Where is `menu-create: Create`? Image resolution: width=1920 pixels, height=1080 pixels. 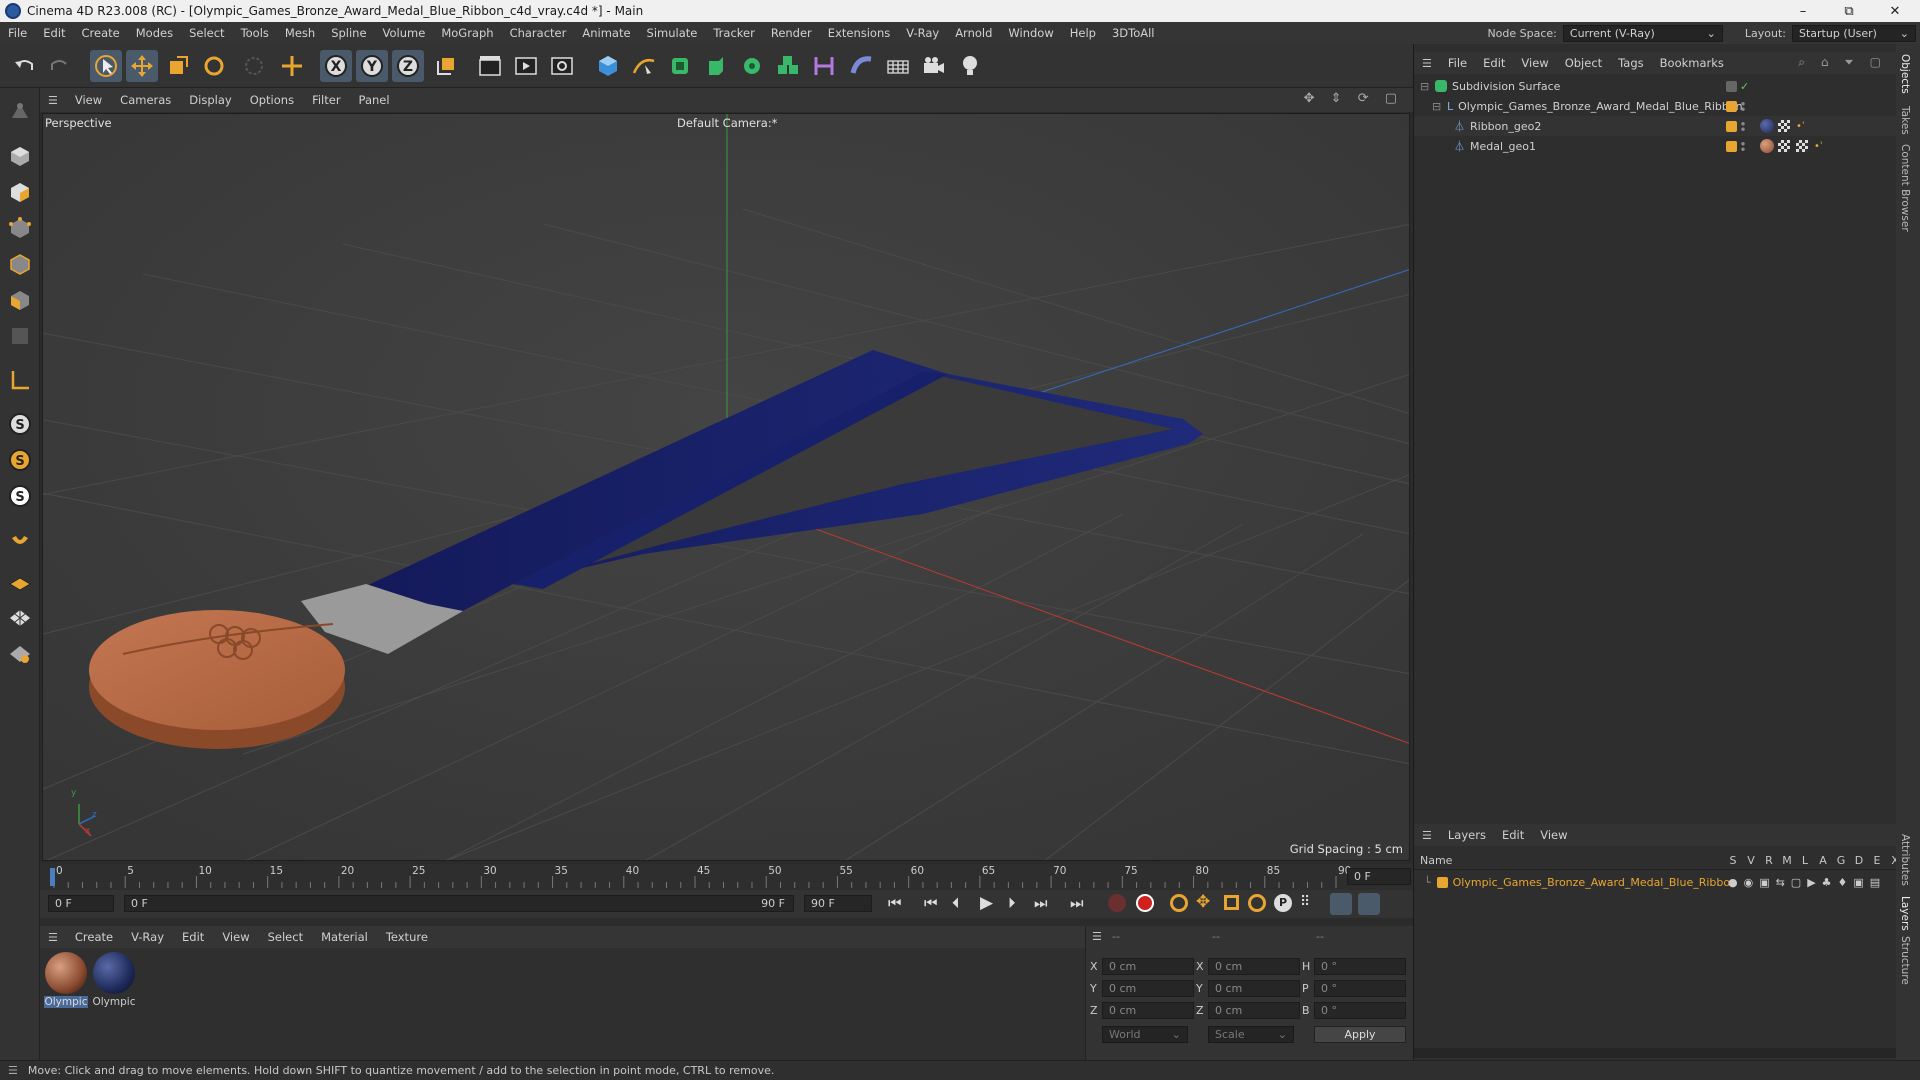 menu-create: Create is located at coordinates (101, 33).